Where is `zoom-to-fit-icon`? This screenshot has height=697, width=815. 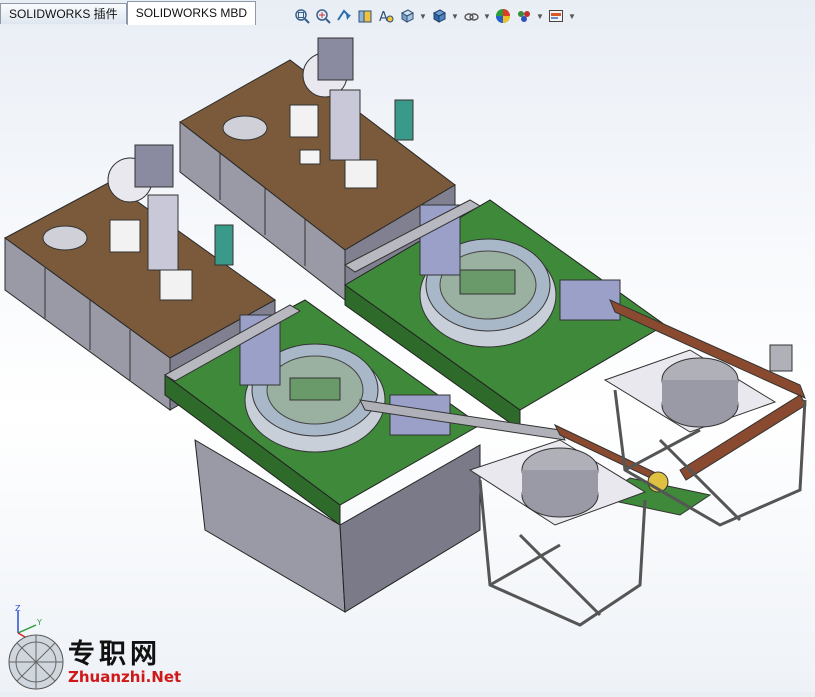
zoom-to-fit-icon is located at coordinates (302, 16).